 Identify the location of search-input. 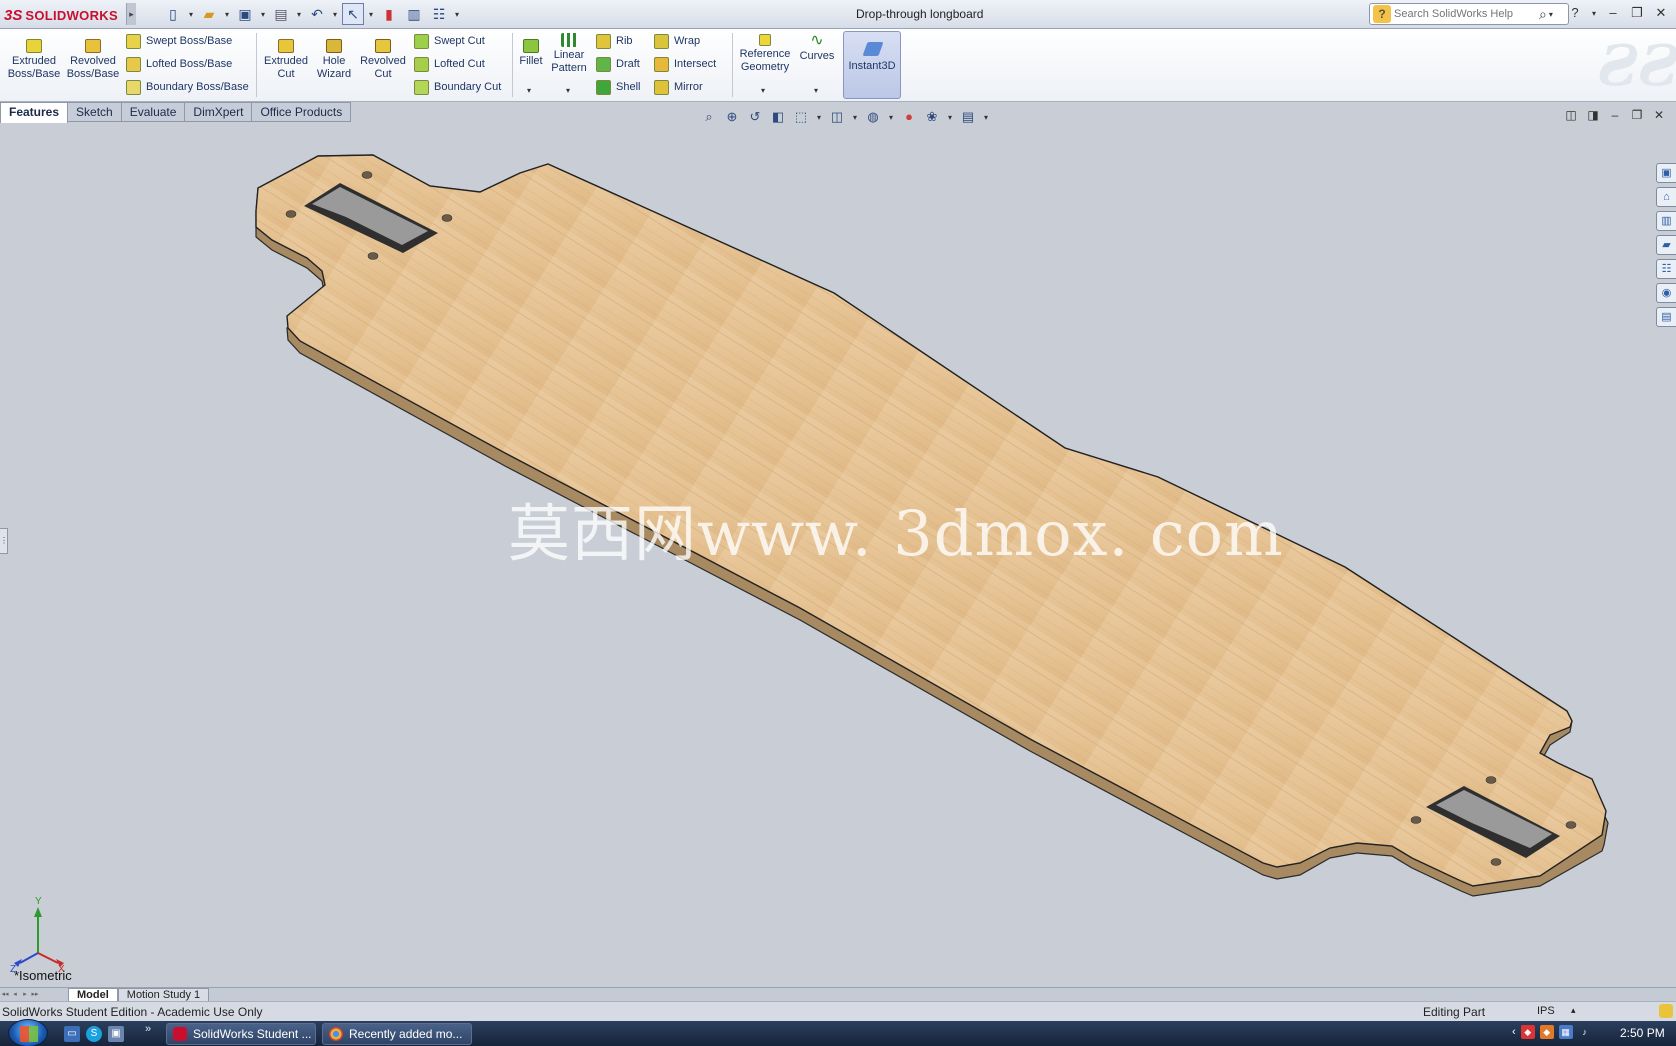
(1466, 14).